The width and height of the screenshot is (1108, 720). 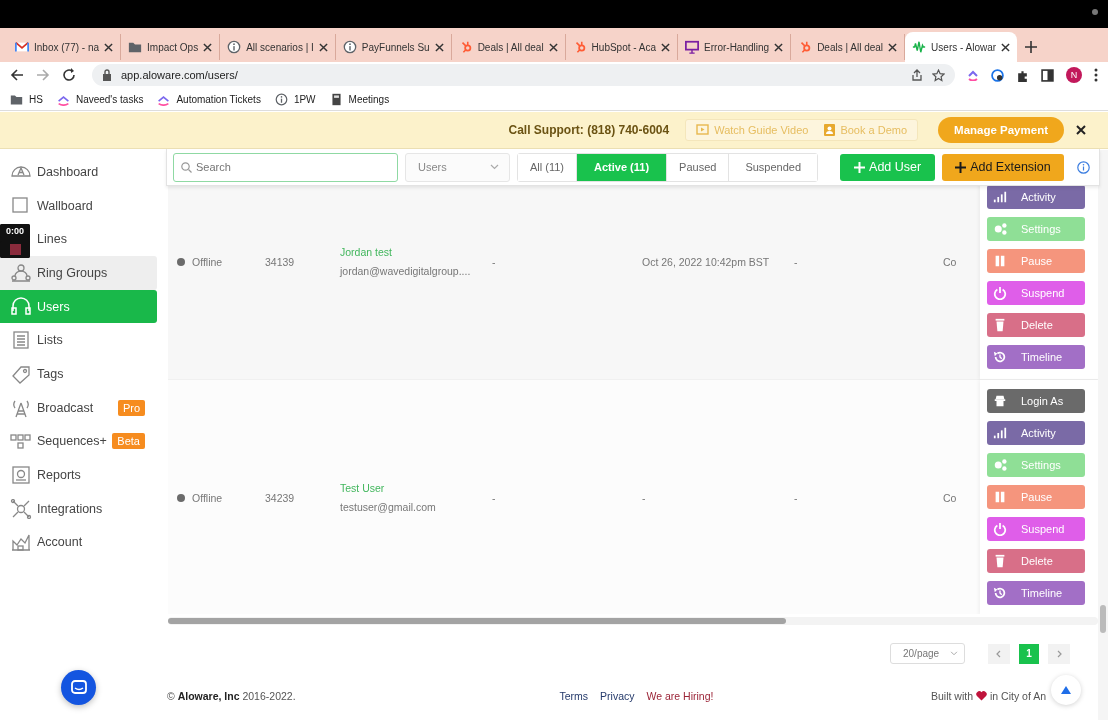 I want to click on footer-link: Privacy, so click(x=617, y=696).